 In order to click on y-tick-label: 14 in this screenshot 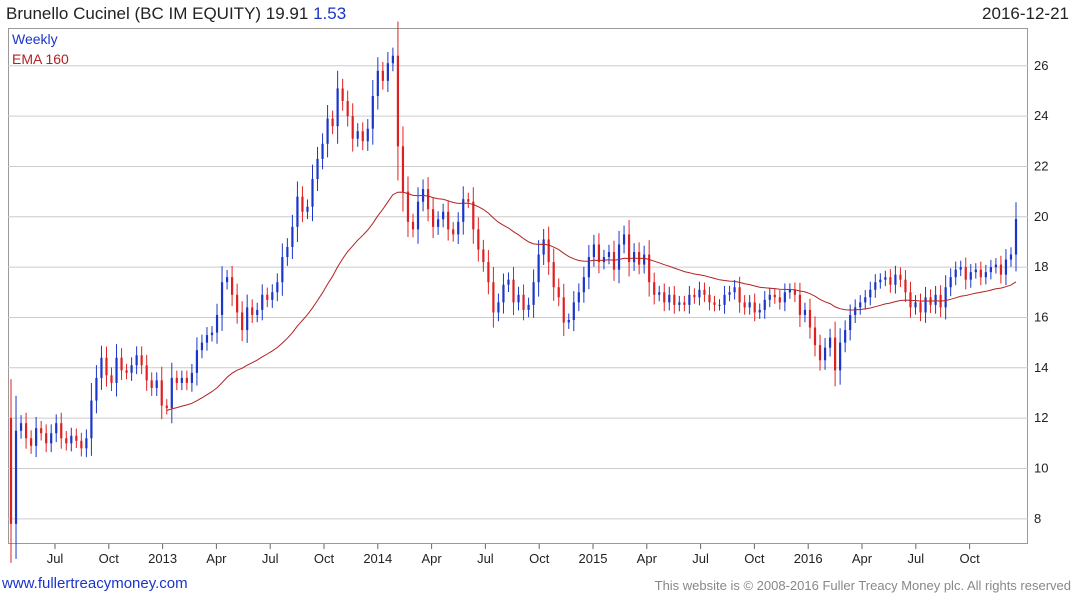, I will do `click(1041, 367)`.